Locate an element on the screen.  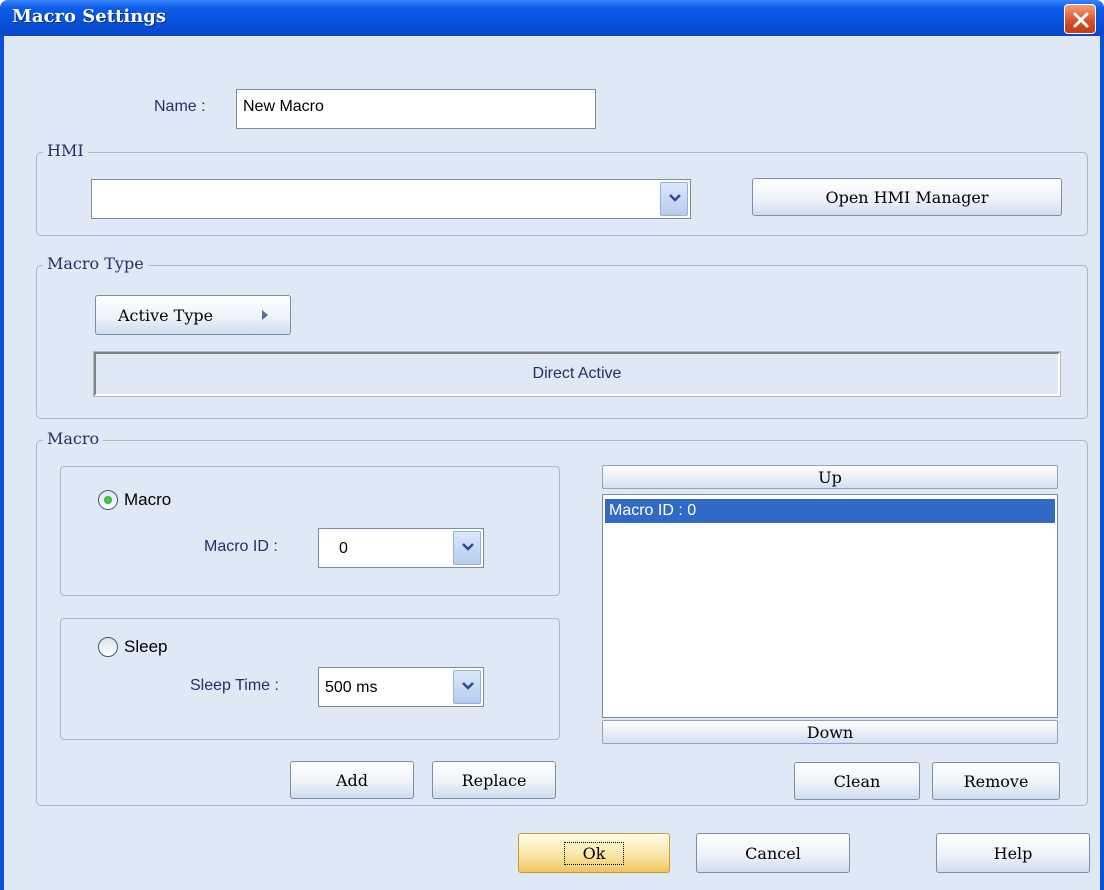
sleep-time-value: 500 ms is located at coordinates (351, 687).